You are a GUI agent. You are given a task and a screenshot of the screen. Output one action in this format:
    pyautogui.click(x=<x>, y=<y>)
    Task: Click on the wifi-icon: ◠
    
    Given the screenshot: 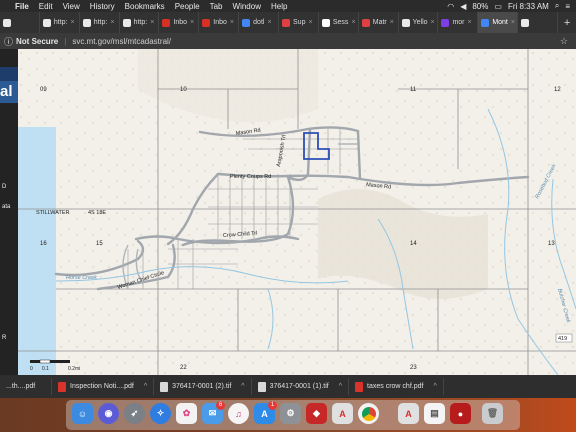 What is the action you would take?
    pyautogui.click(x=450, y=6)
    